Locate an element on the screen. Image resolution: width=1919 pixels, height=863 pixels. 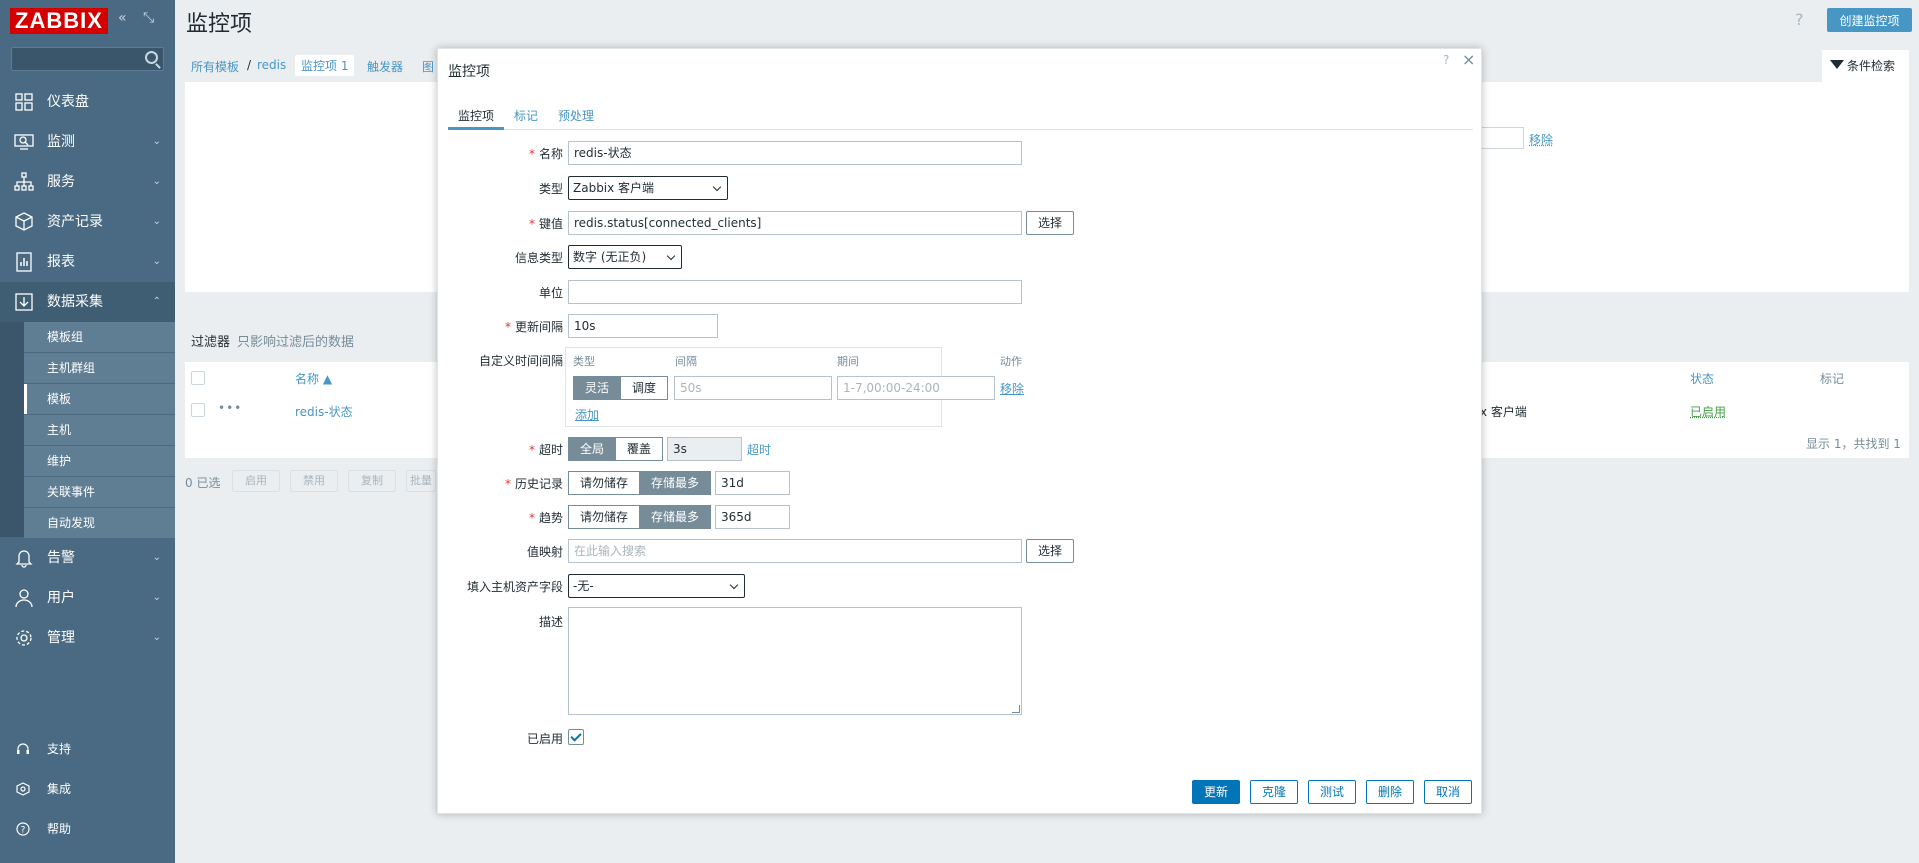
chevron-down-icon is located at coordinates (671, 256).